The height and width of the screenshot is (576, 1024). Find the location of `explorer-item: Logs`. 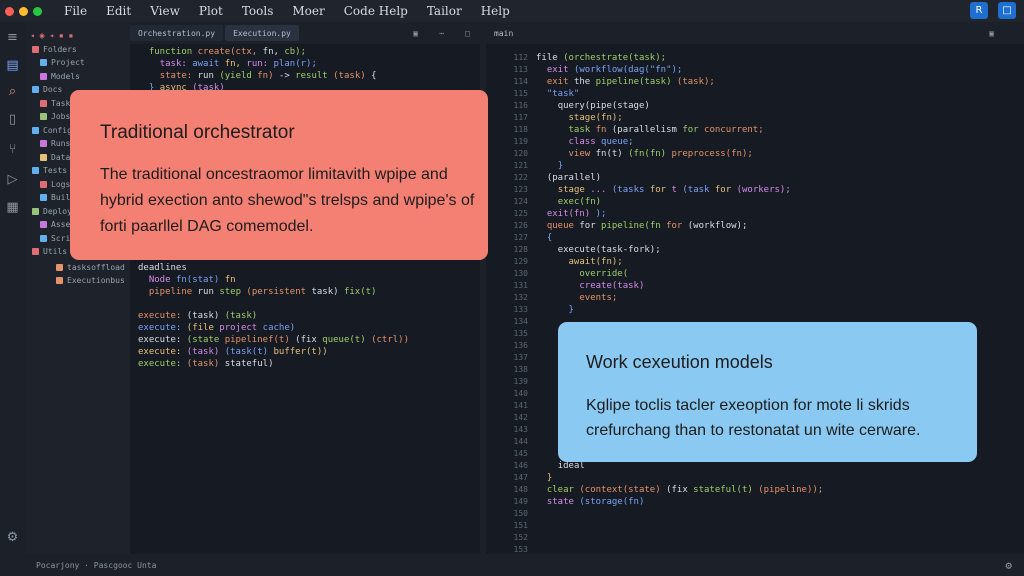

explorer-item: Logs is located at coordinates (55, 184).